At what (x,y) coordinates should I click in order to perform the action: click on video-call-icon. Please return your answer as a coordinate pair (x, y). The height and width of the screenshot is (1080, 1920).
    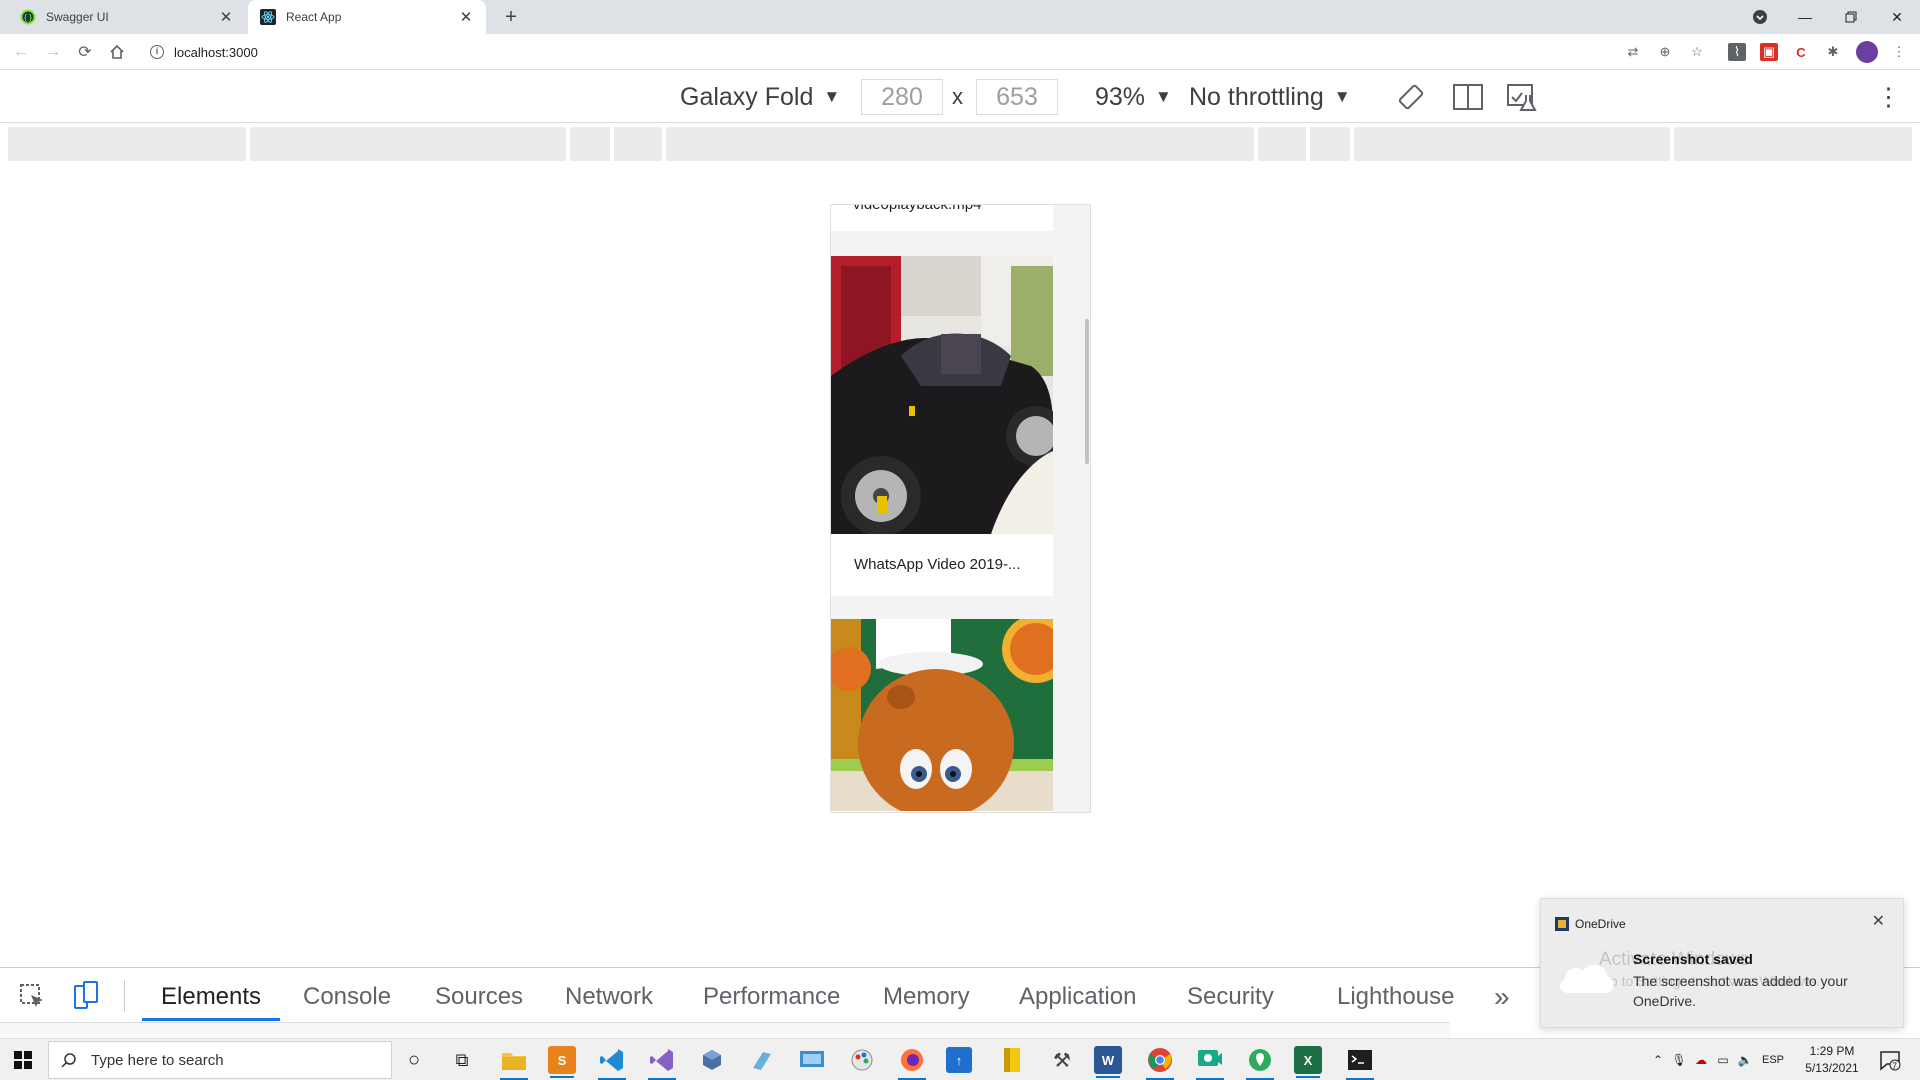
    Looking at the image, I should click on (1210, 1062).